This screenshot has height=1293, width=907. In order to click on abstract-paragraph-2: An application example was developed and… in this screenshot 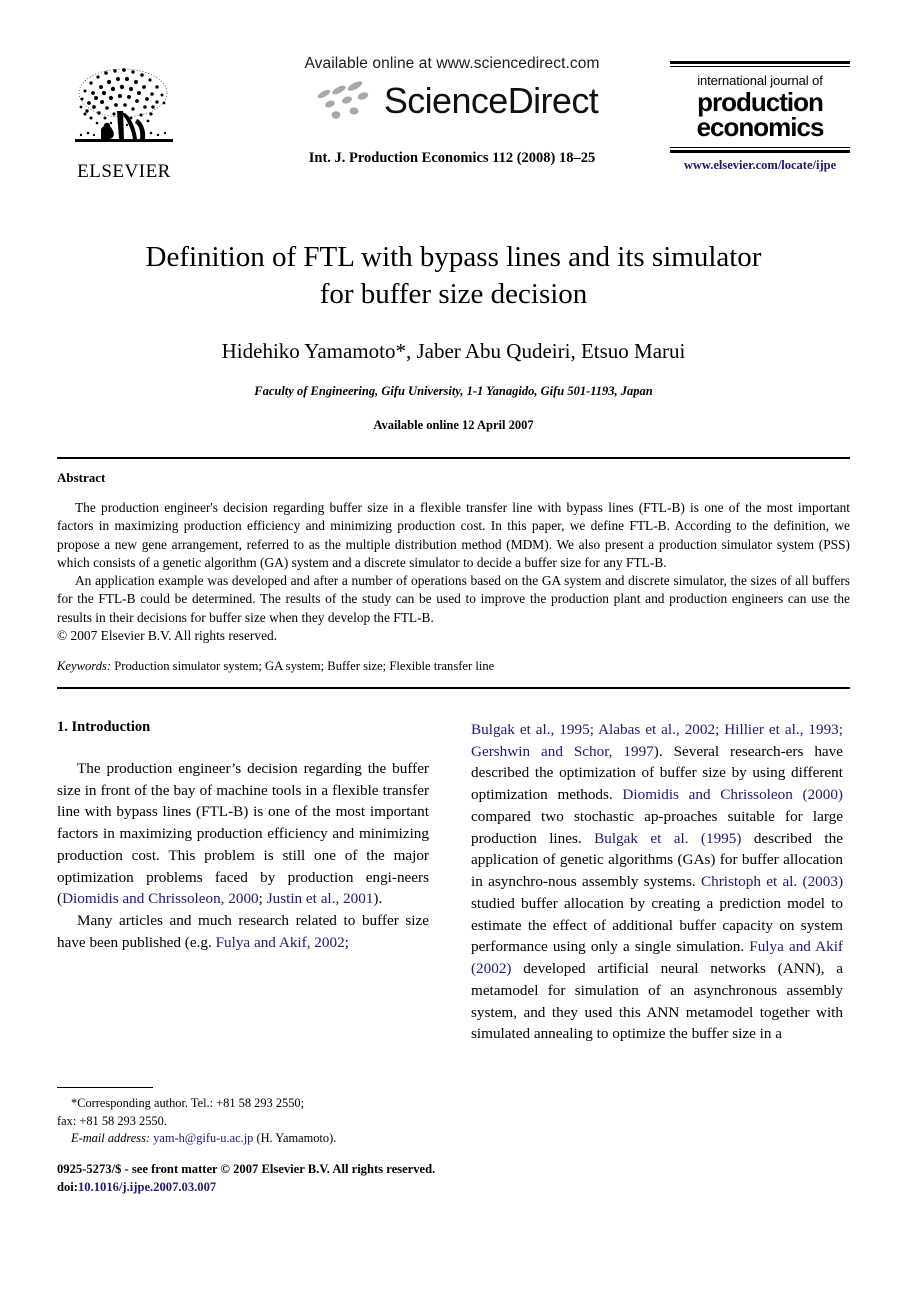, I will do `click(453, 599)`.